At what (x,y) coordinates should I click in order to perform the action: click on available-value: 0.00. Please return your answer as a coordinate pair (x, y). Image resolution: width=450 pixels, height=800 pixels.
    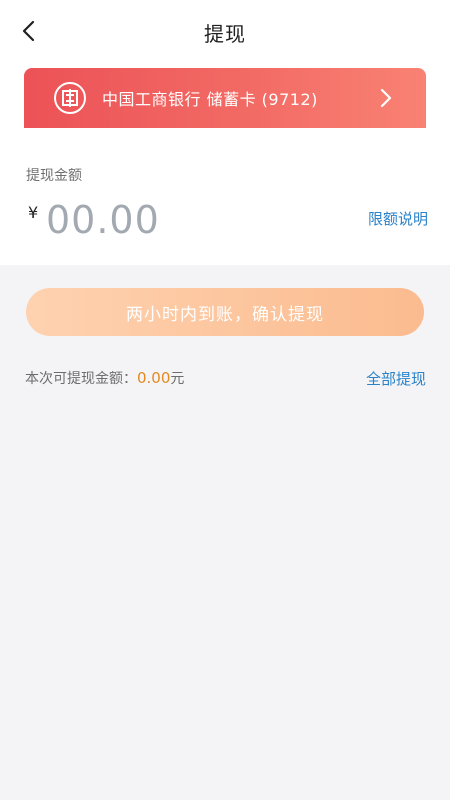
    Looking at the image, I should click on (154, 378).